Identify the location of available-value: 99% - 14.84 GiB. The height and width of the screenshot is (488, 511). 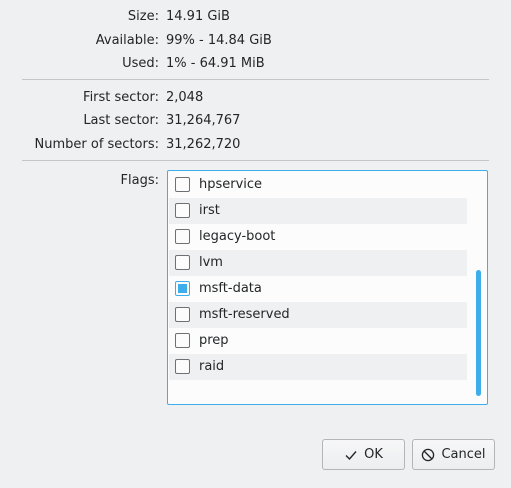
(219, 40).